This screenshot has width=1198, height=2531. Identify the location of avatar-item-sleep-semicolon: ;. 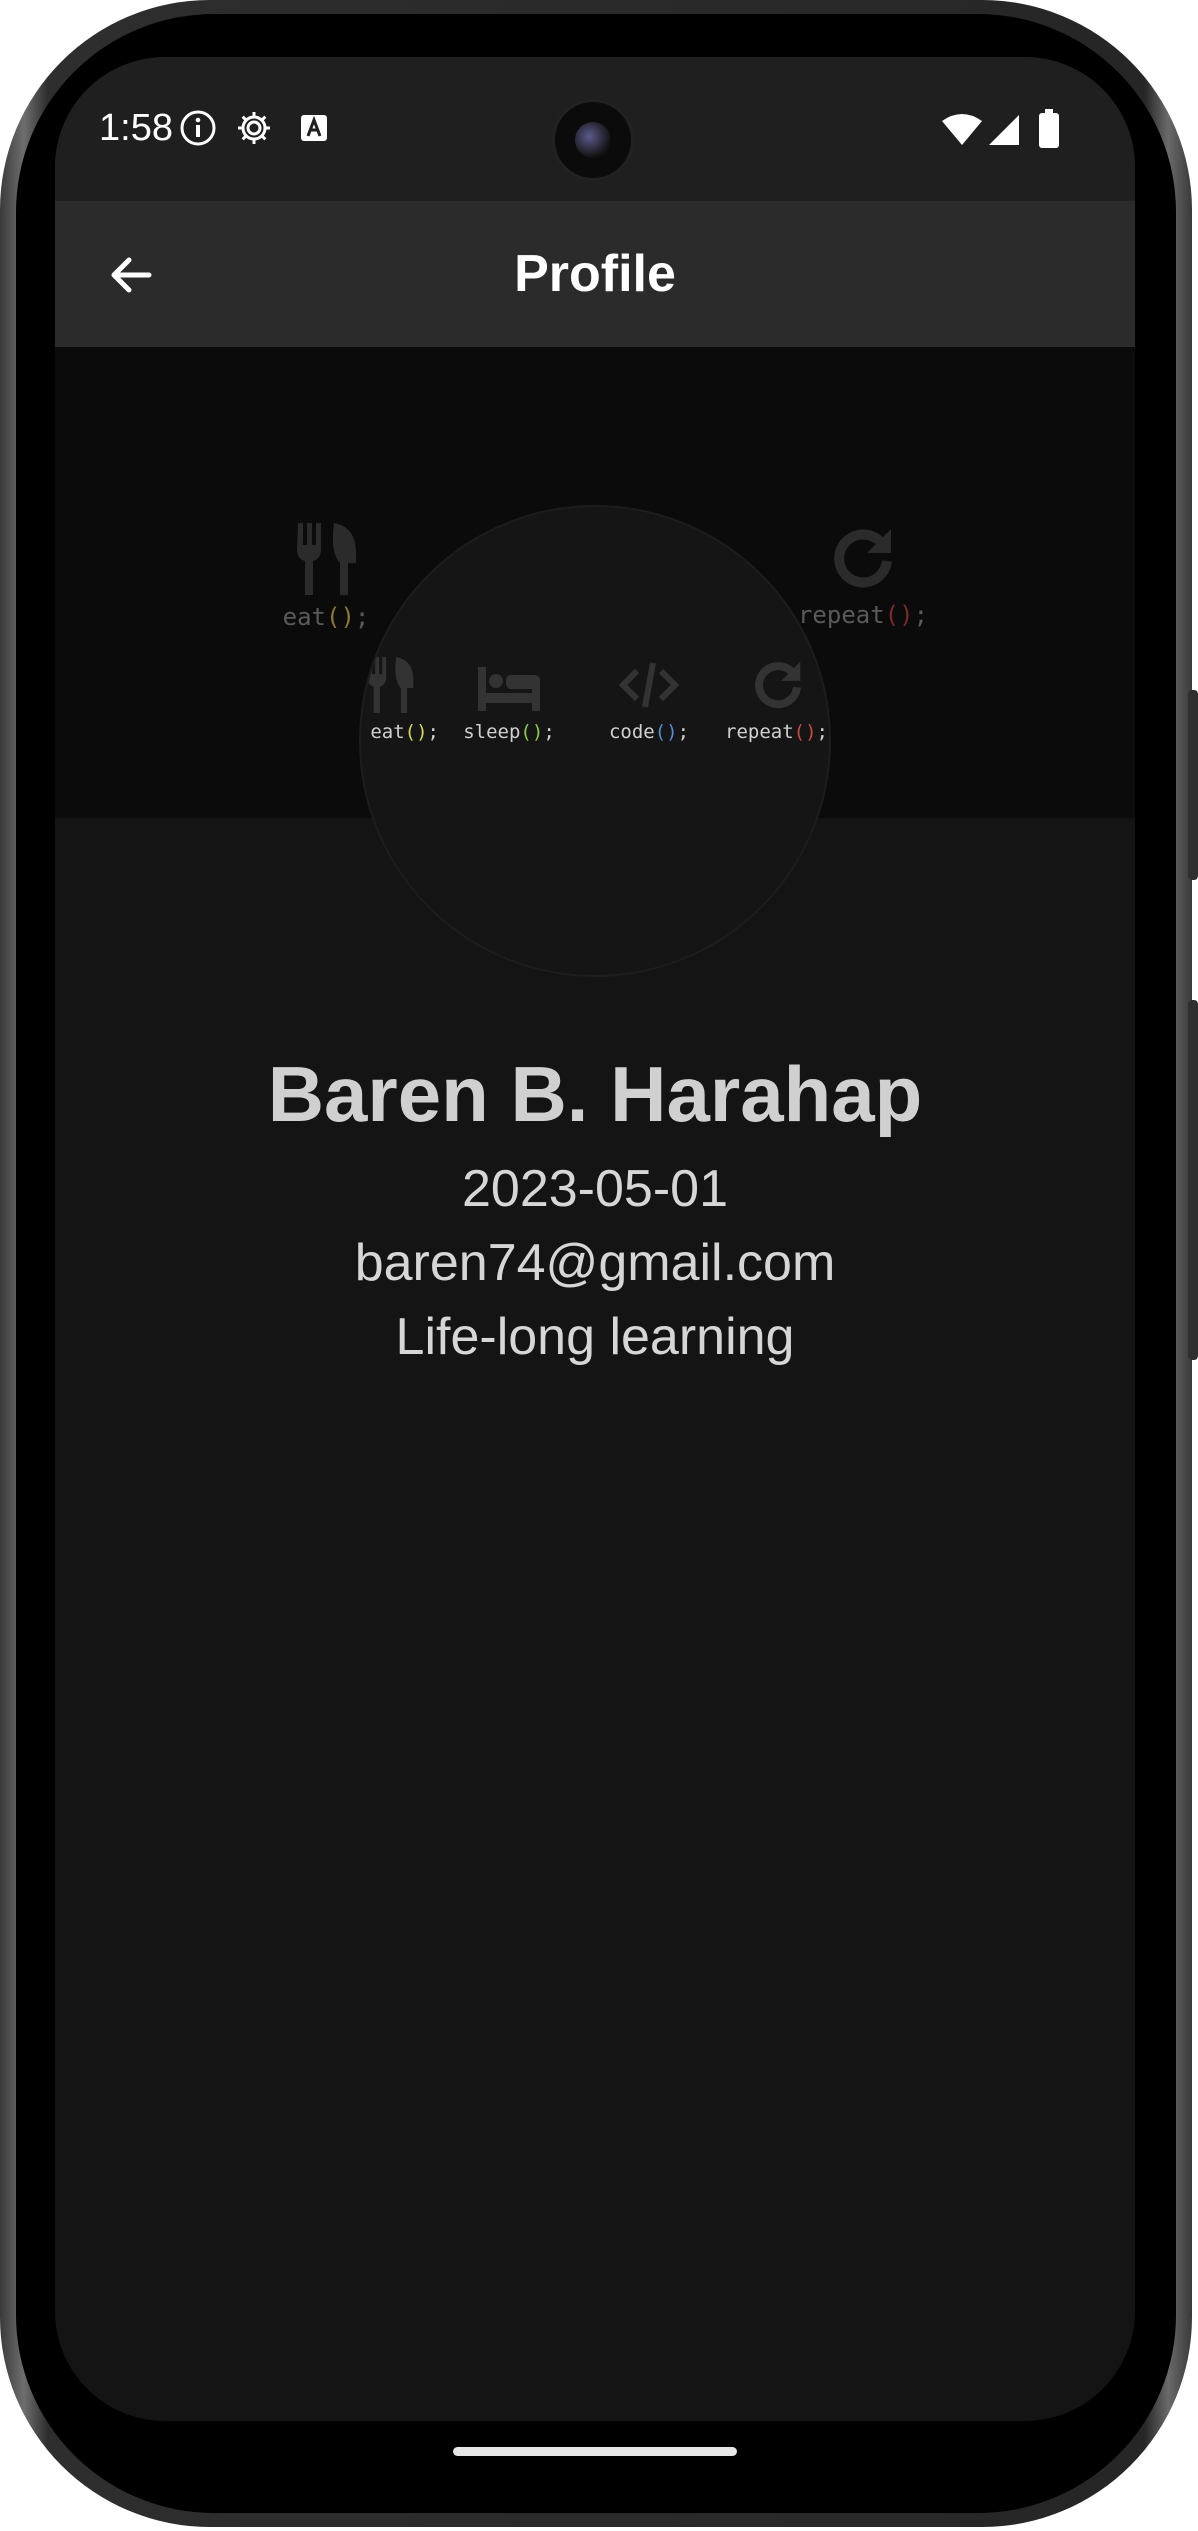
(549, 732).